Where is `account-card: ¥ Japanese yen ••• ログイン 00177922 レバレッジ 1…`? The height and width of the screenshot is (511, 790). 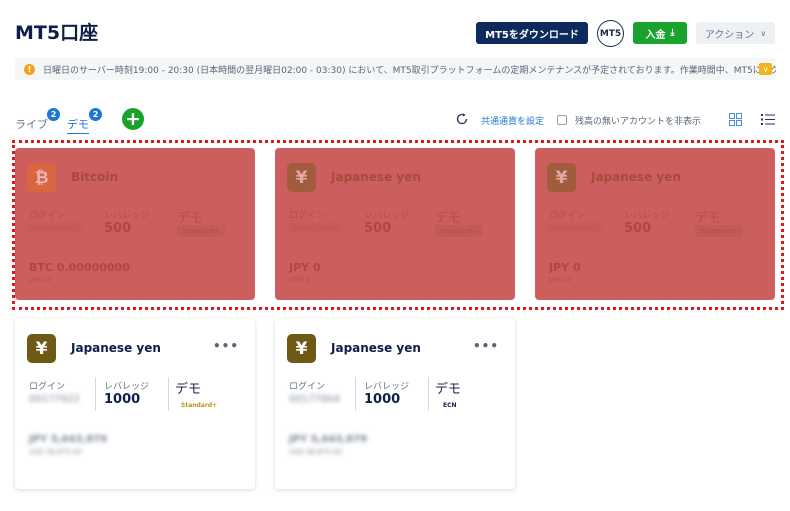
account-card: ¥ Japanese yen ••• ログイン 00177922 レバレッジ 1… is located at coordinates (135, 404).